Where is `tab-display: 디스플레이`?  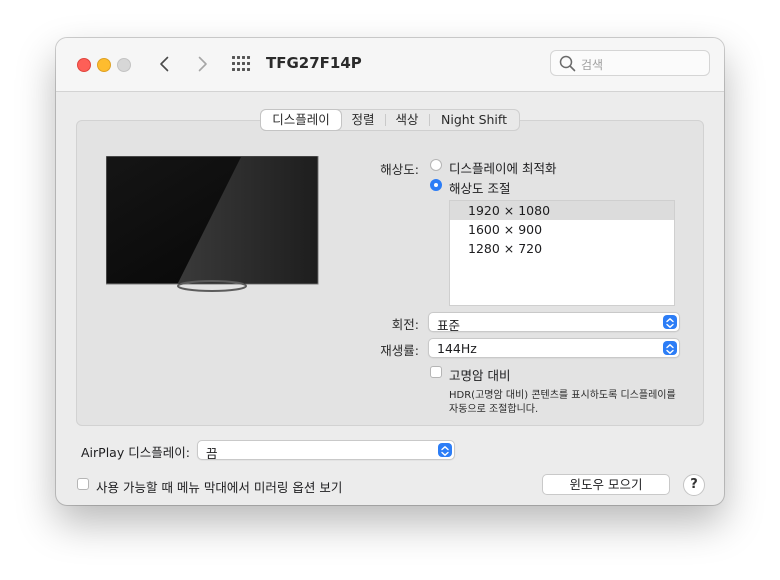
tab-display: 디스플레이 is located at coordinates (301, 120).